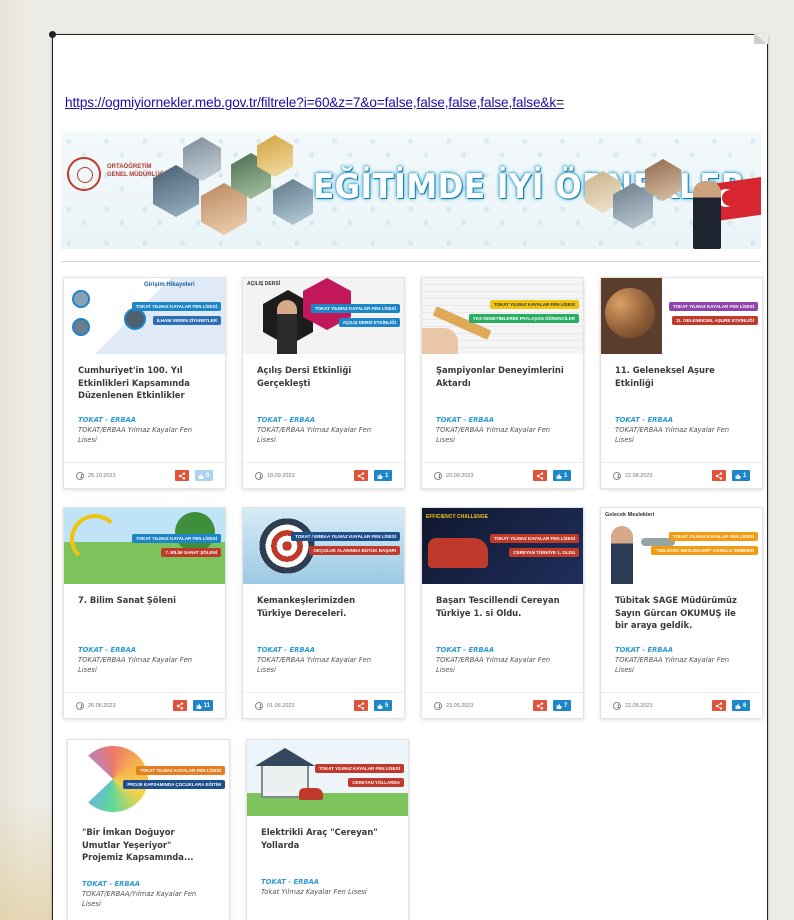 The width and height of the screenshot is (794, 920). What do you see at coordinates (52, 34) in the screenshot?
I see `pin-marker` at bounding box center [52, 34].